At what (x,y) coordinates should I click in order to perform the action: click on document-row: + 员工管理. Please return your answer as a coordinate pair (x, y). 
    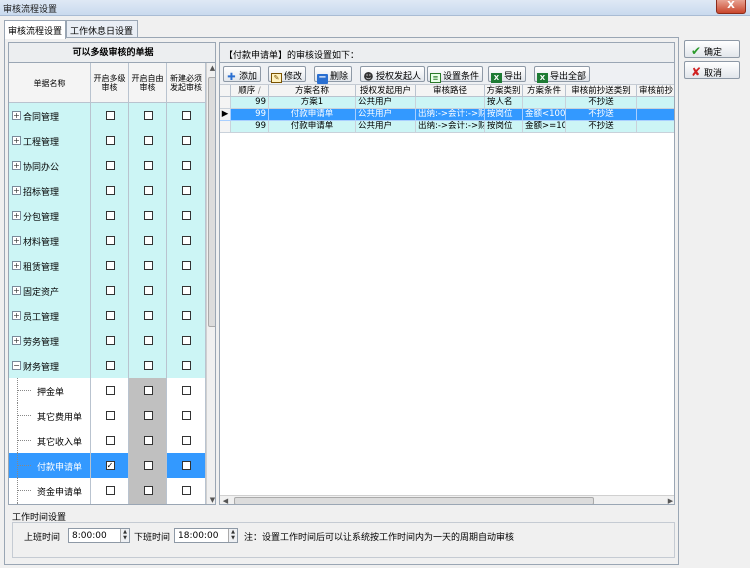
    Looking at the image, I should click on (107, 315).